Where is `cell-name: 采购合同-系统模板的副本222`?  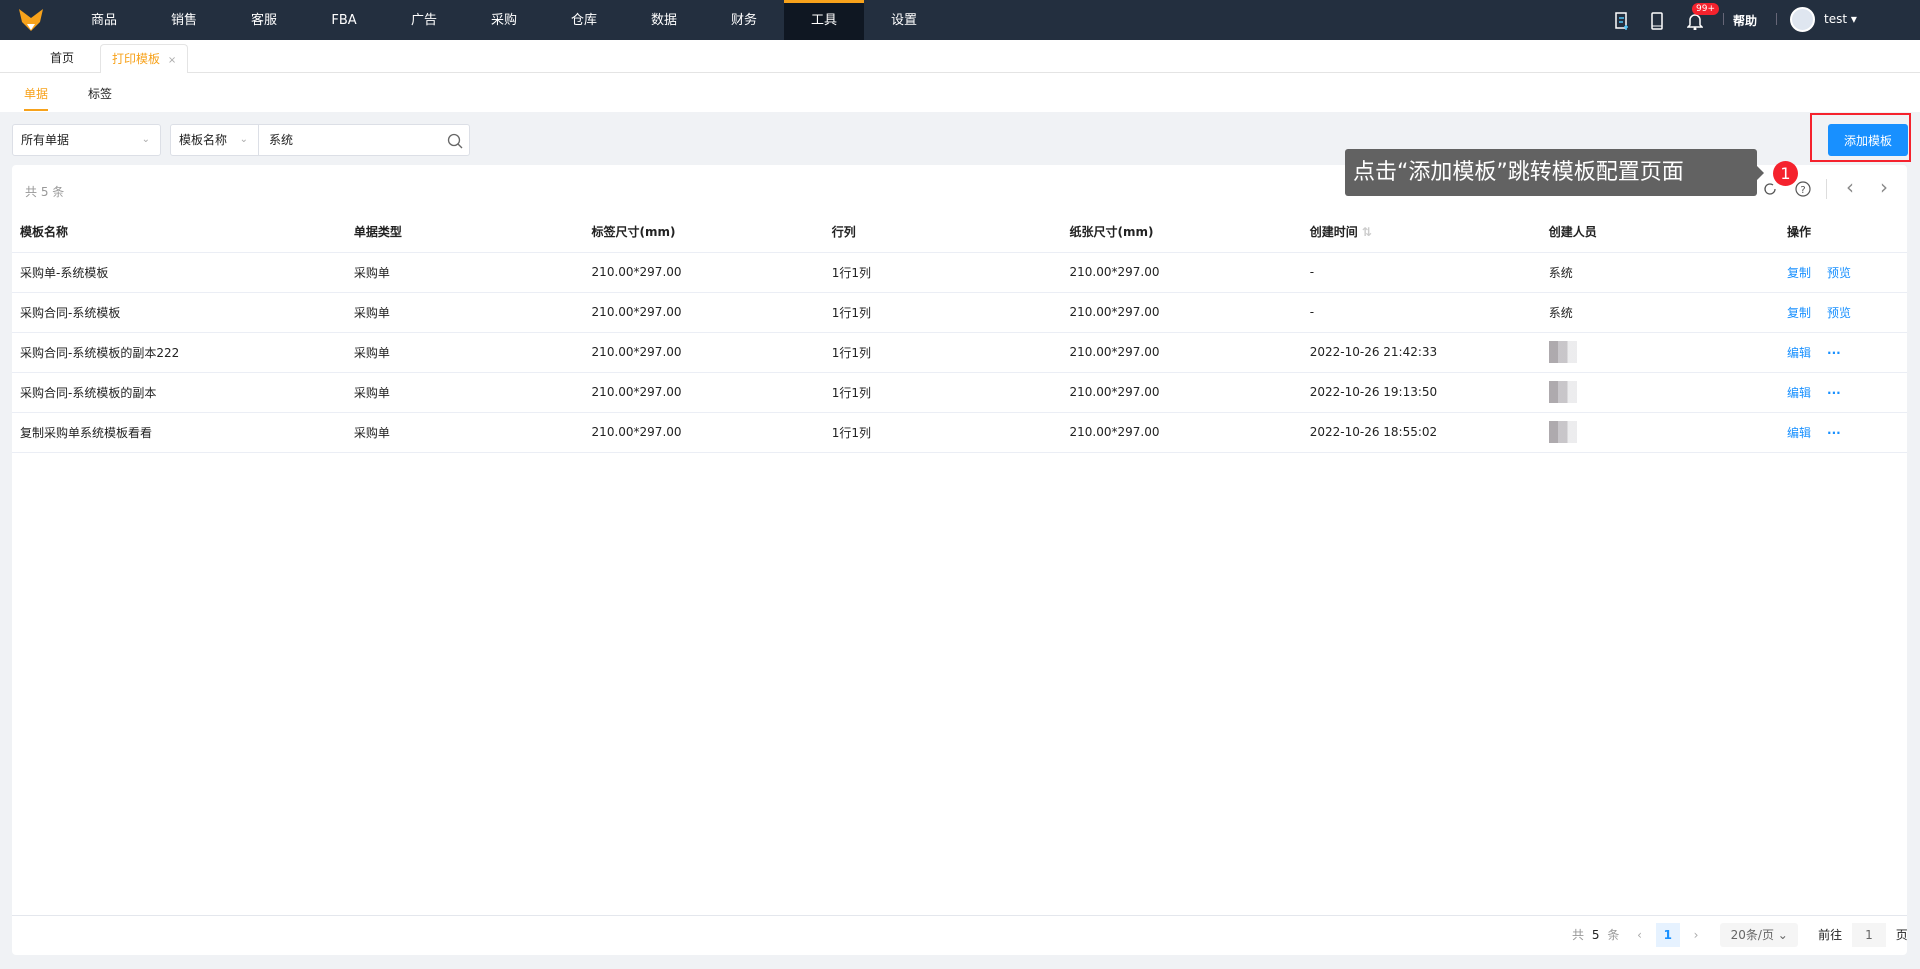 cell-name: 采购合同-系统模板的副本222 is located at coordinates (179, 352).